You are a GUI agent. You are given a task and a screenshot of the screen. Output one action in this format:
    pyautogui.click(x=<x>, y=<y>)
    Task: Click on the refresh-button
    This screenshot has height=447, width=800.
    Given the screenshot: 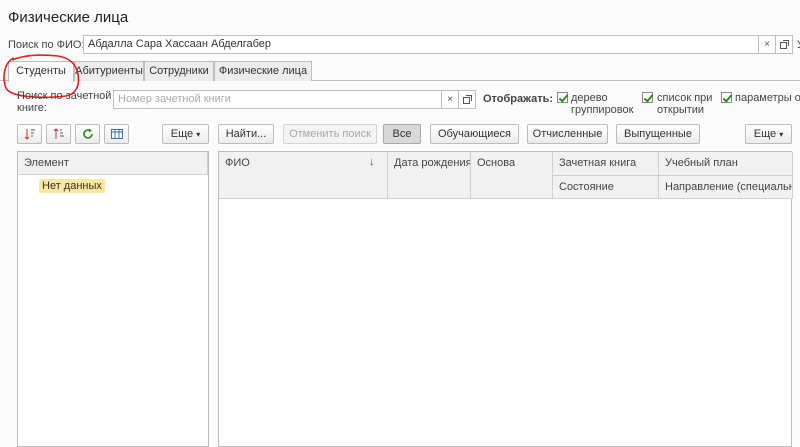 What is the action you would take?
    pyautogui.click(x=87, y=134)
    